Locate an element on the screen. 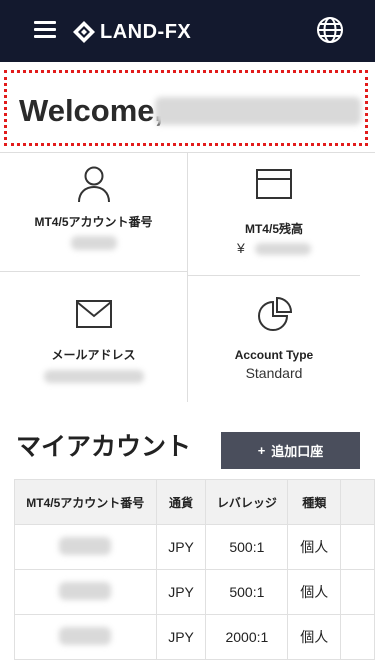  info-tile-account-number: MT4/5アカウント番号 is located at coordinates (93, 210).